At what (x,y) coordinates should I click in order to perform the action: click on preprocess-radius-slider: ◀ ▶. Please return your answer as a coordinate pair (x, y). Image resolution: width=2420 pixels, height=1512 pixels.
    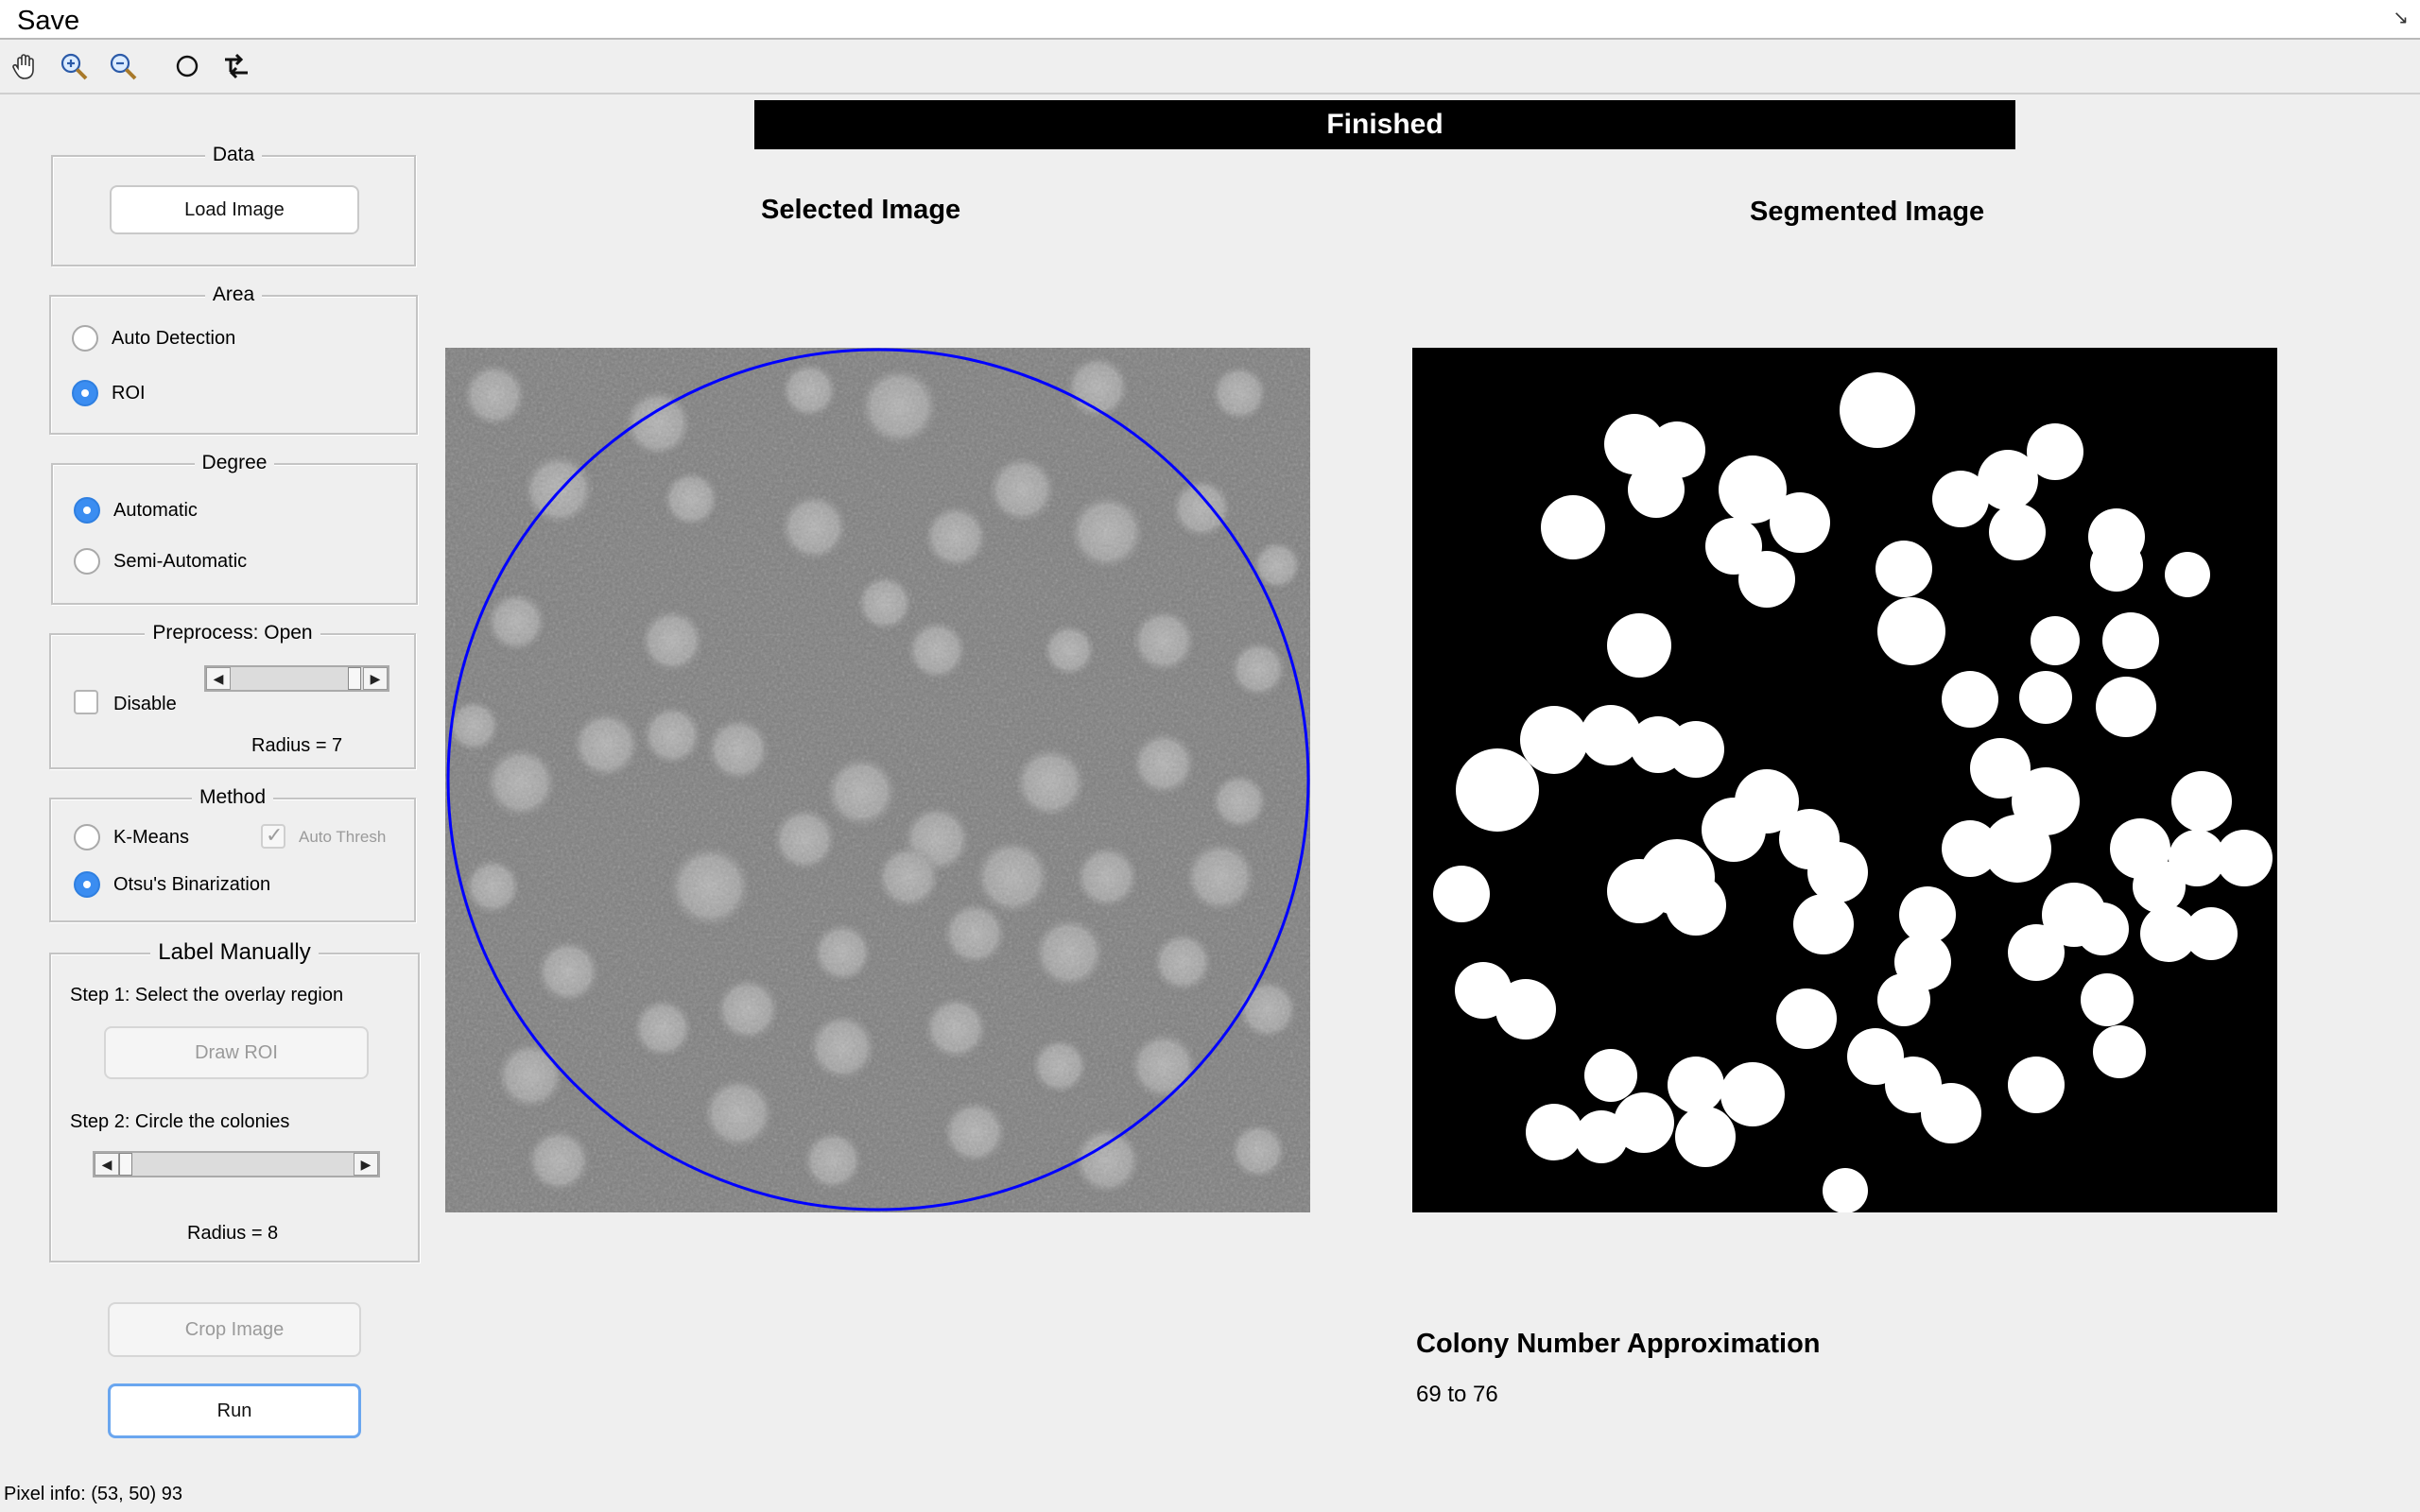
    Looking at the image, I should click on (296, 678).